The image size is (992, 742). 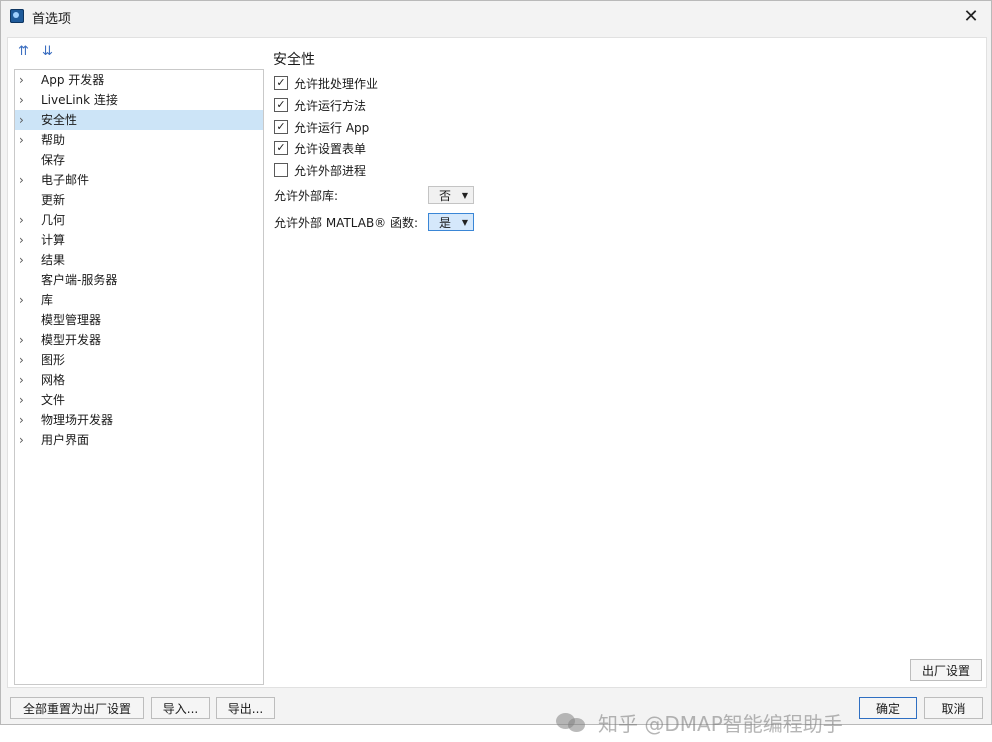 I want to click on permission-dropdown: 否 ▼, so click(x=451, y=195).